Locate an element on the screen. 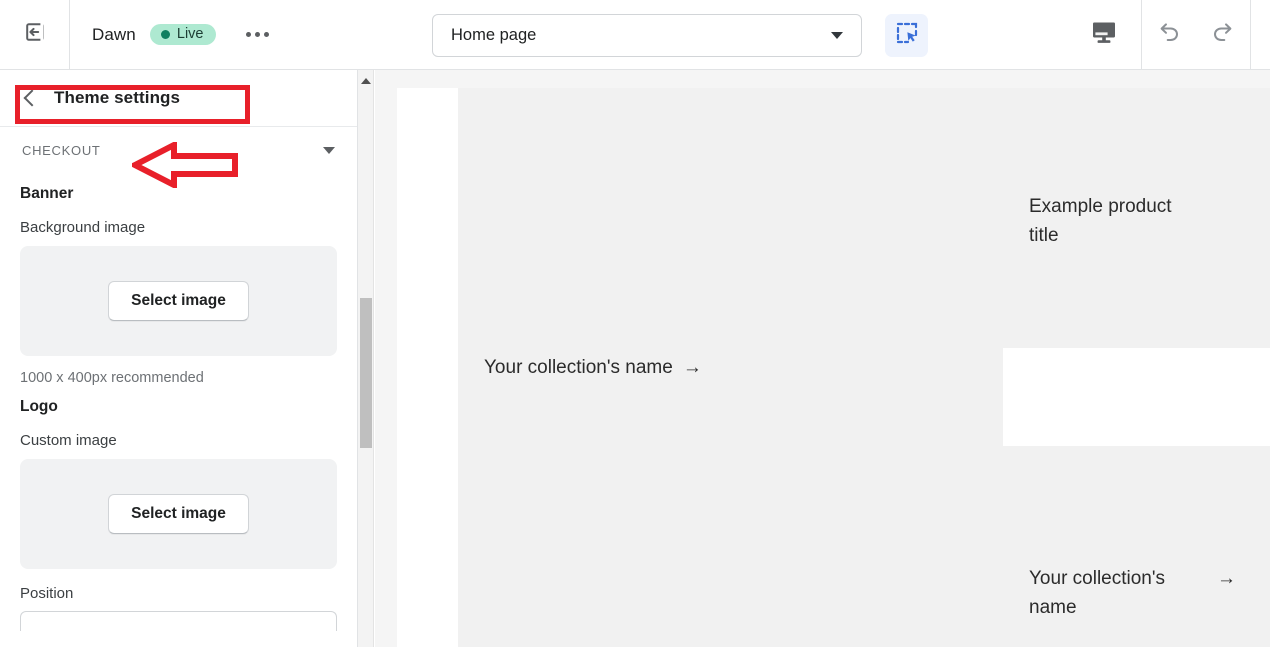 This screenshot has width=1270, height=647. exit-editor-button is located at coordinates (35, 34).